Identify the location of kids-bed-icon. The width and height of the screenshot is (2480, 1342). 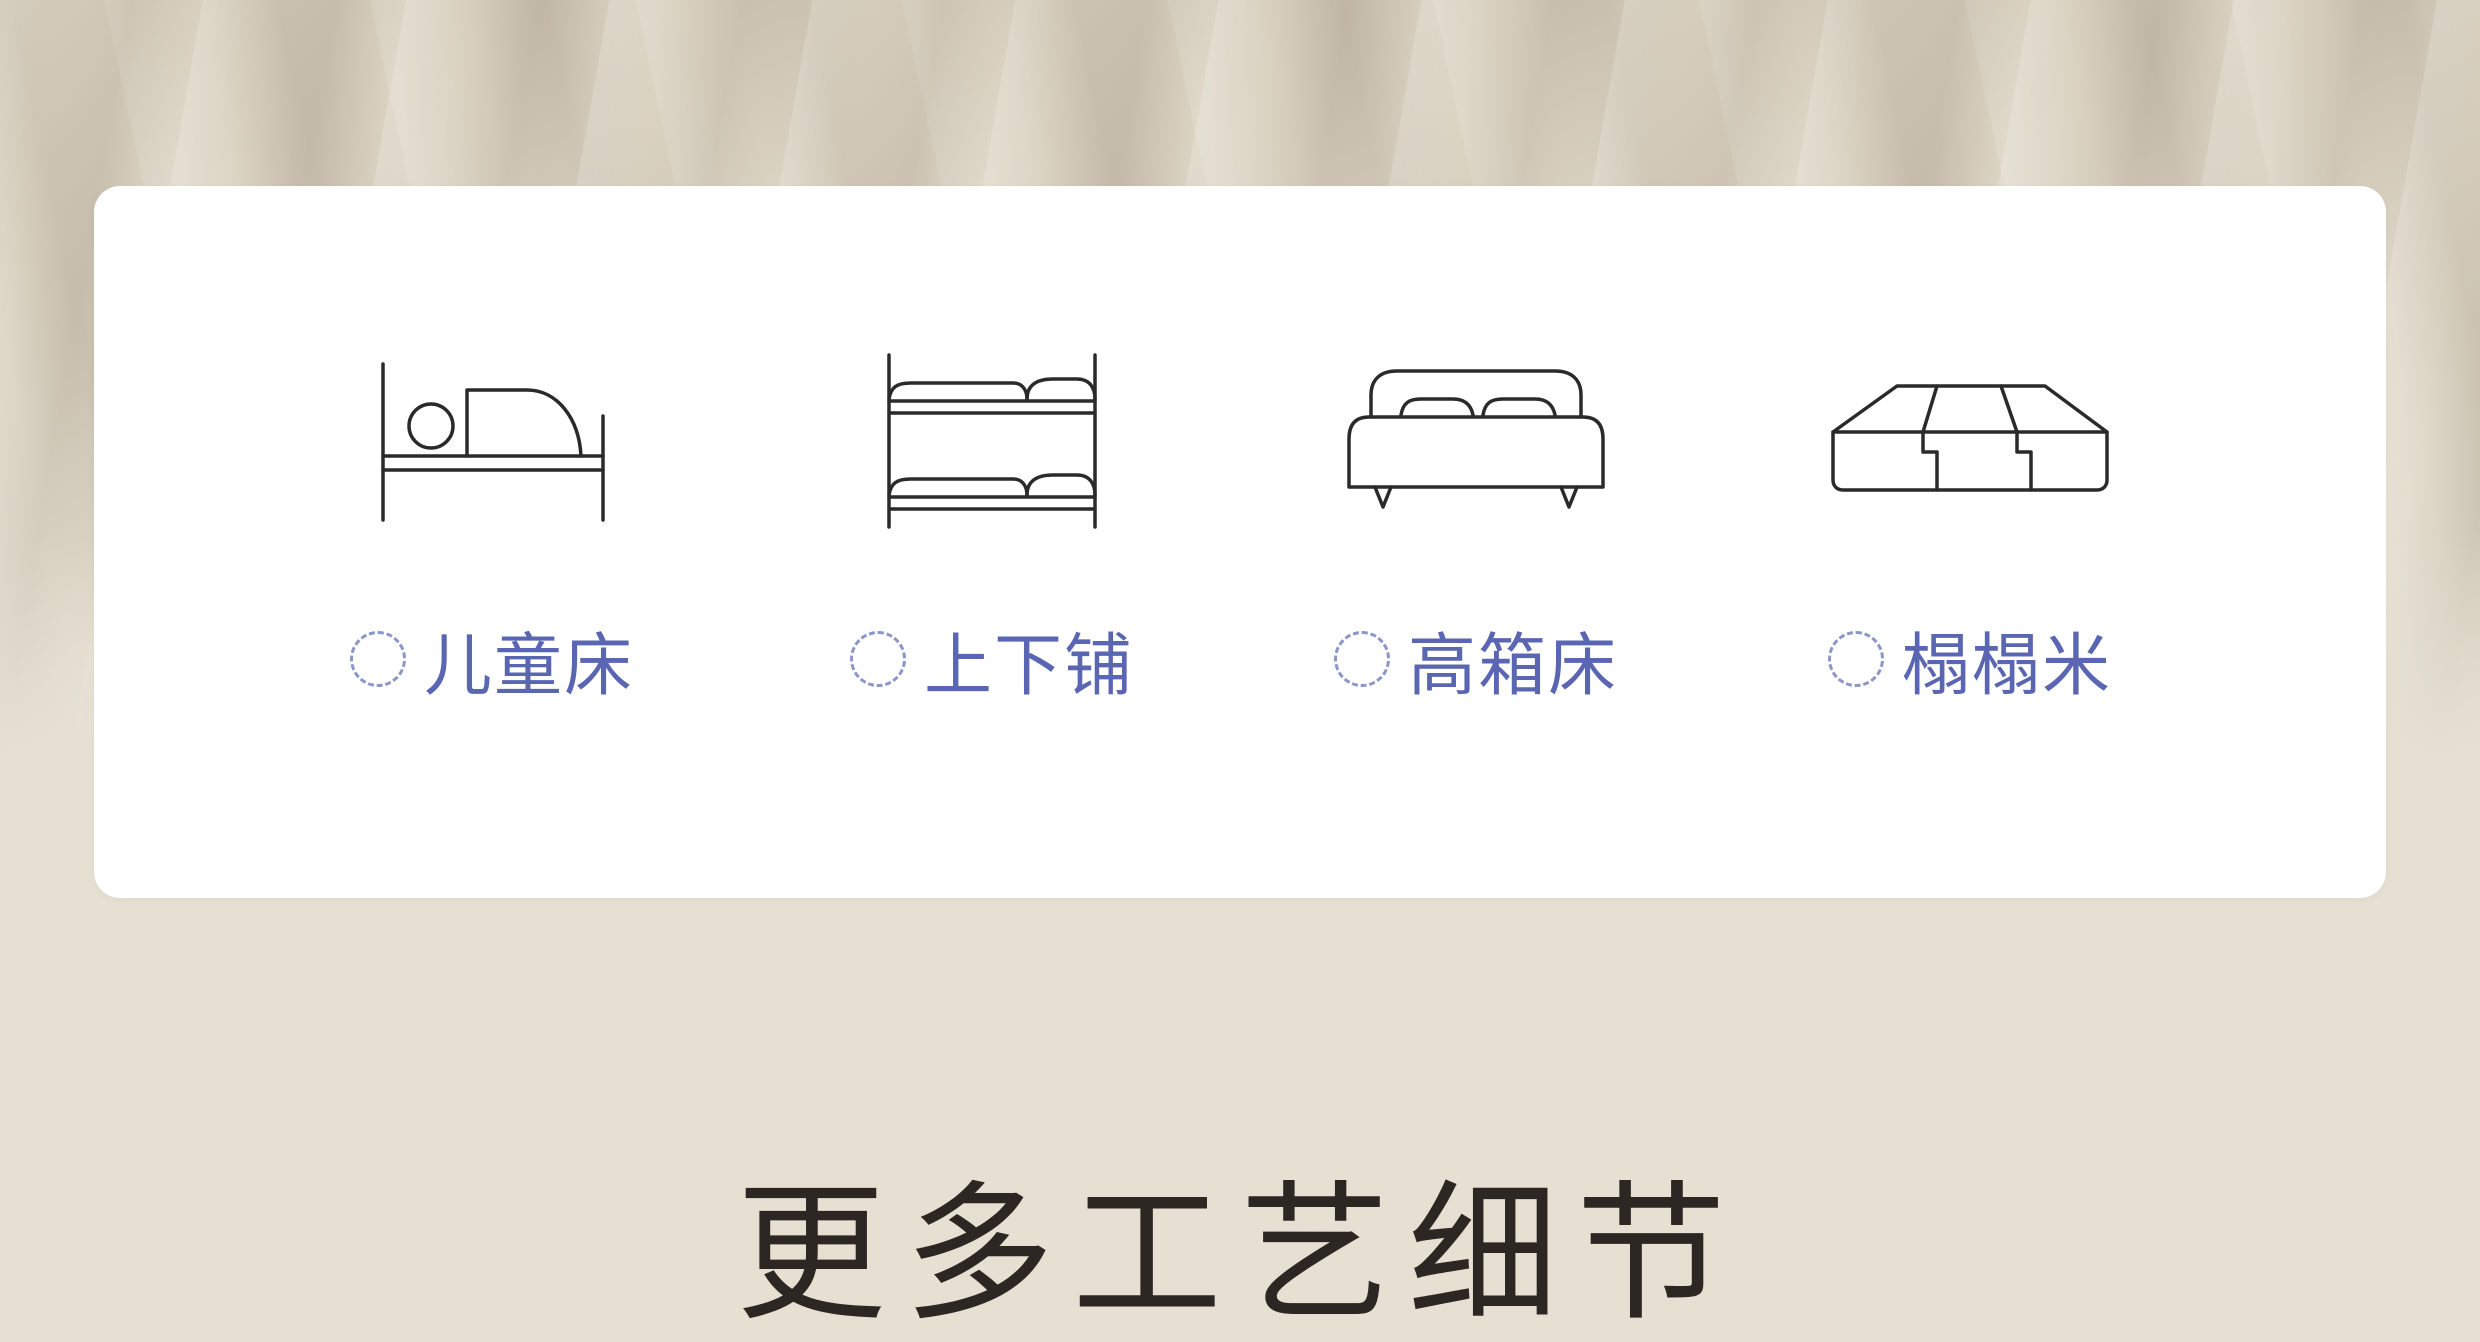
(492, 441).